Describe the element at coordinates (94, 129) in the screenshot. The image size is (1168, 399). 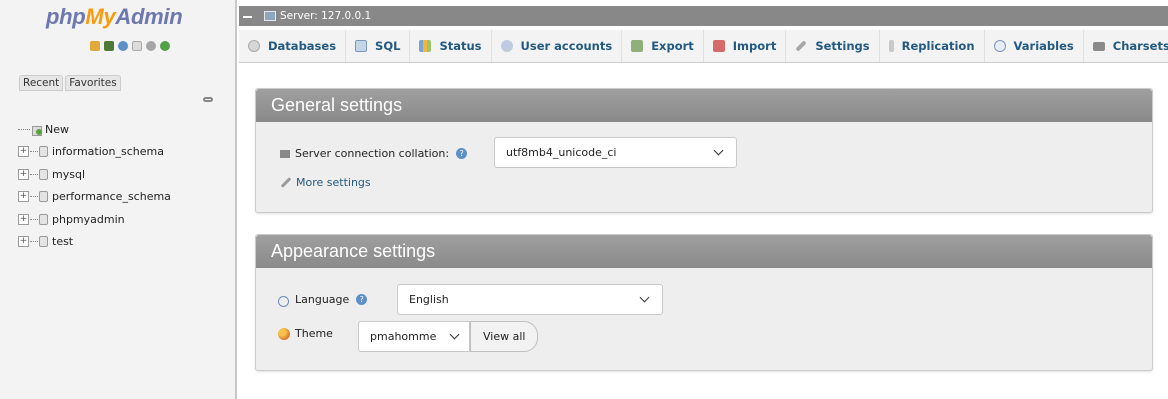
I see `tree-item-new: New` at that location.